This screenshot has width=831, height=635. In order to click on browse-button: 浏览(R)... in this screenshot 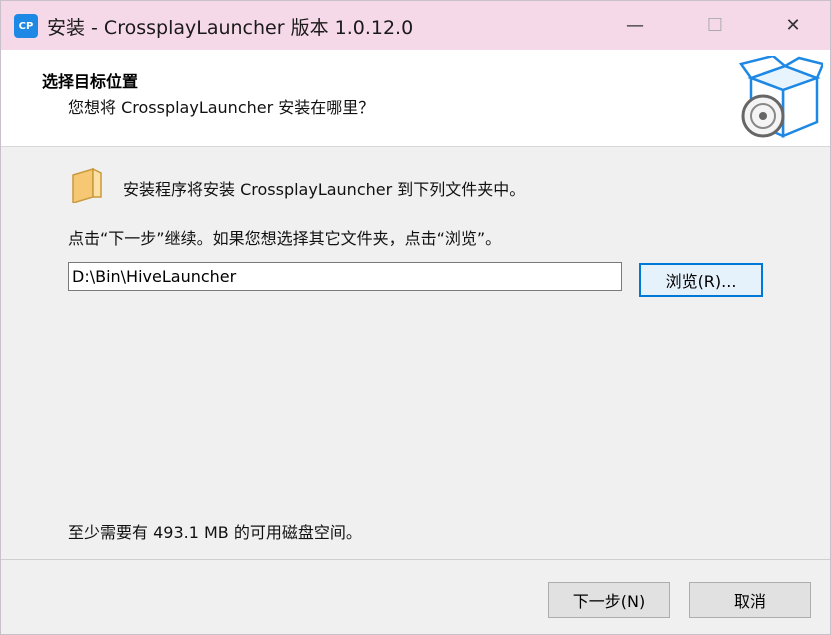, I will do `click(701, 280)`.